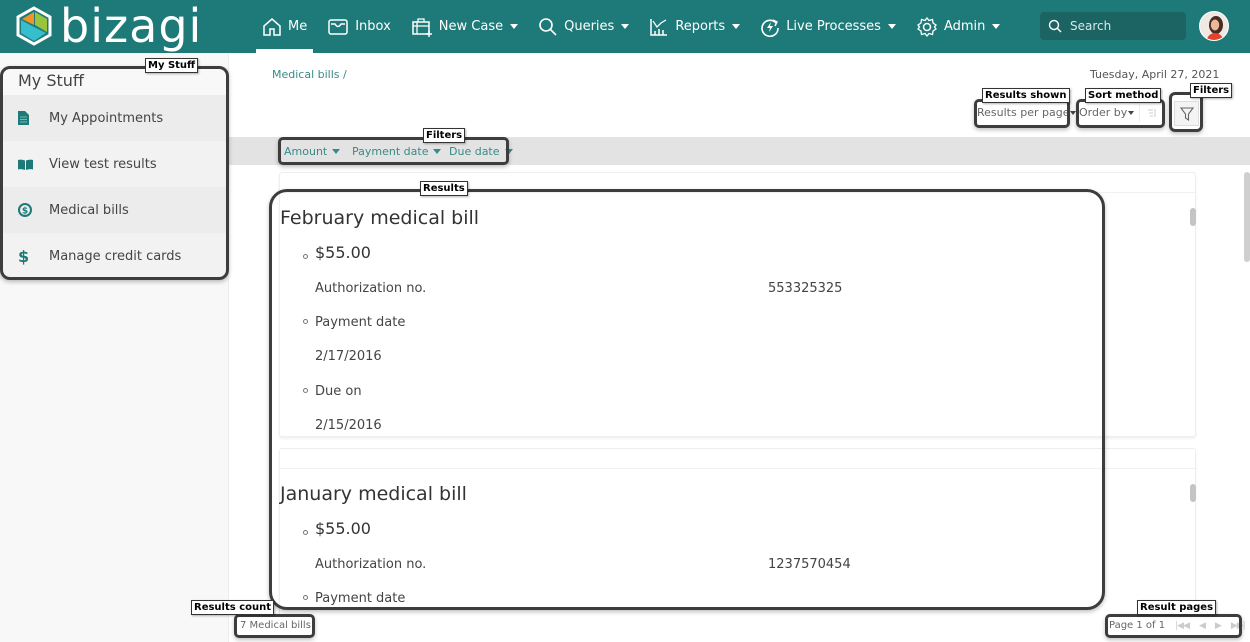 The width and height of the screenshot is (1250, 642). I want to click on due-on-value: 2/15/2016, so click(348, 425).